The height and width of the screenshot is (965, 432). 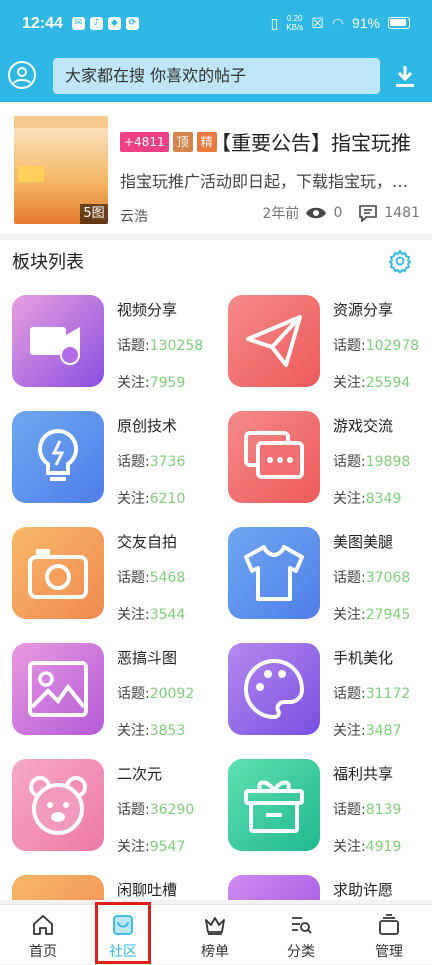 I want to click on battery-percent: 91%, so click(x=365, y=23).